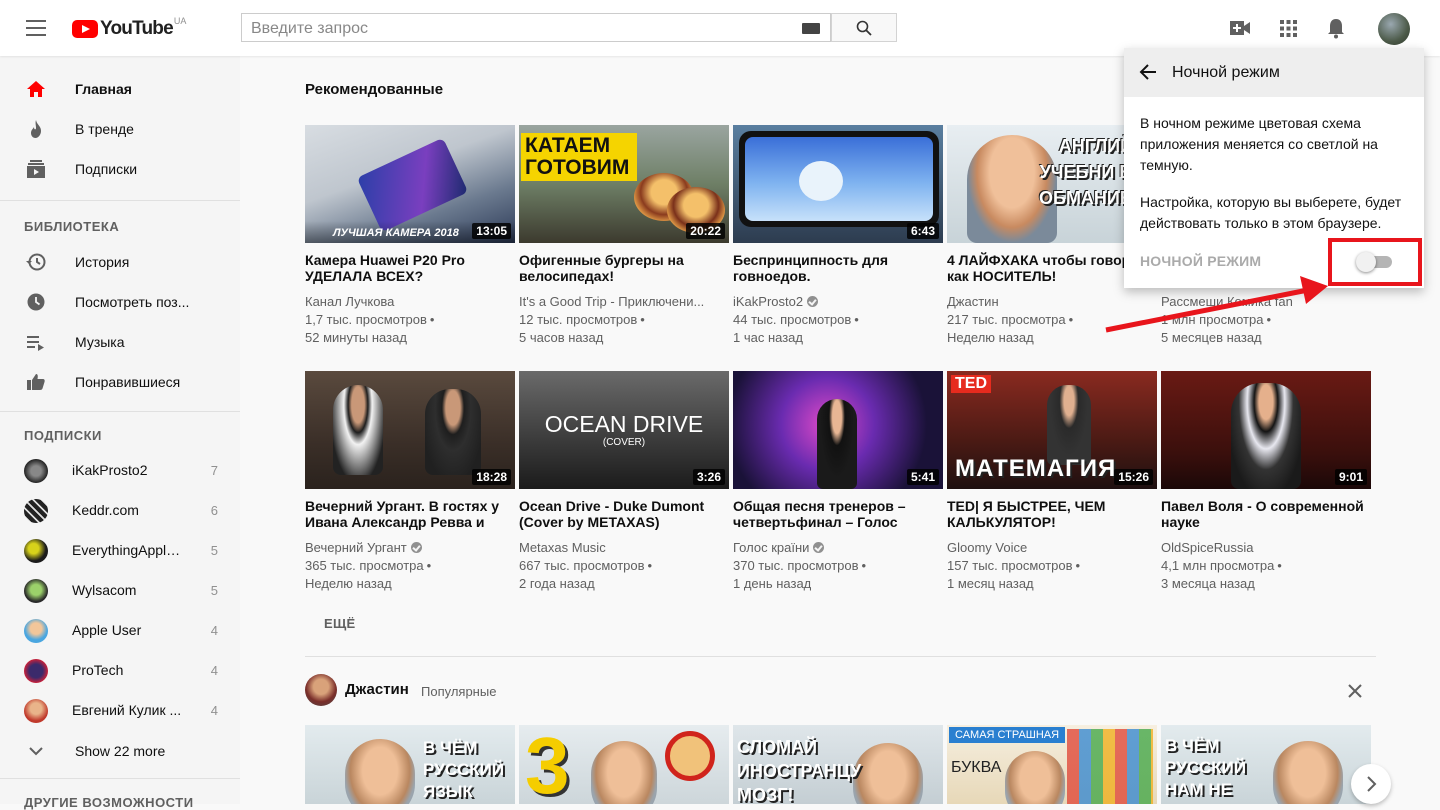 This screenshot has height=810, width=1440. What do you see at coordinates (410, 764) in the screenshot?
I see `video-thumbnail: В ЧЁМ РУССКИЙ ЯЗЫК` at bounding box center [410, 764].